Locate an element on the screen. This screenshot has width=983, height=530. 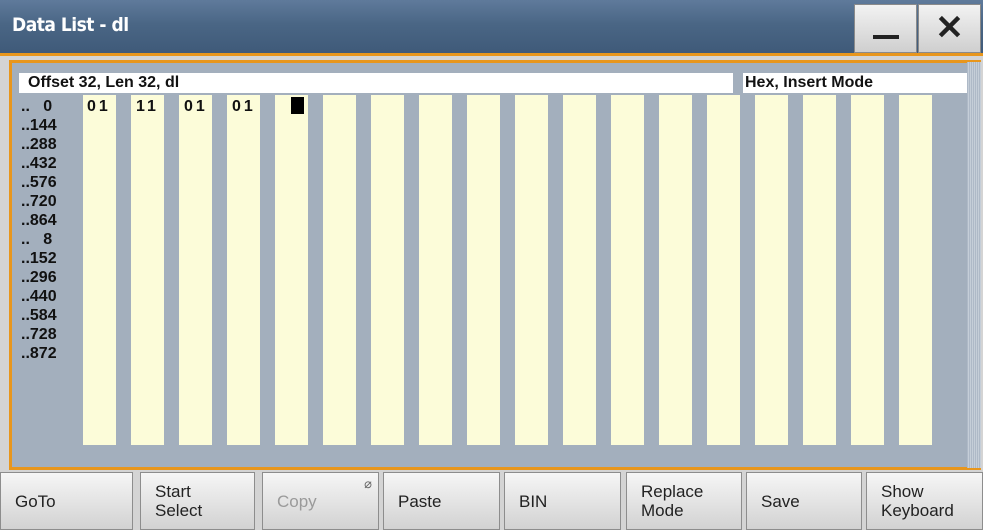
goto-button: GoTo is located at coordinates (66, 501).